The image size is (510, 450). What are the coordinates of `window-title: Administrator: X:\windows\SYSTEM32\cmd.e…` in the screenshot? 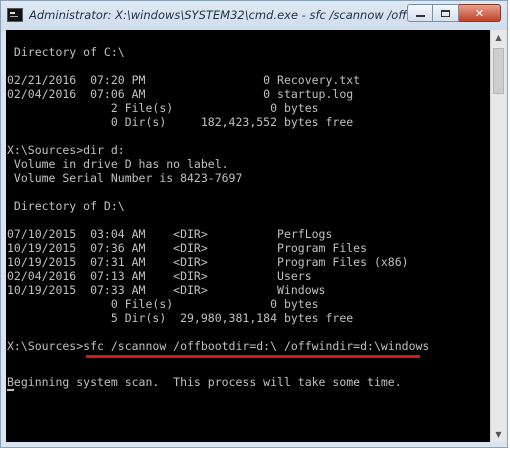 It's located at (224, 15).